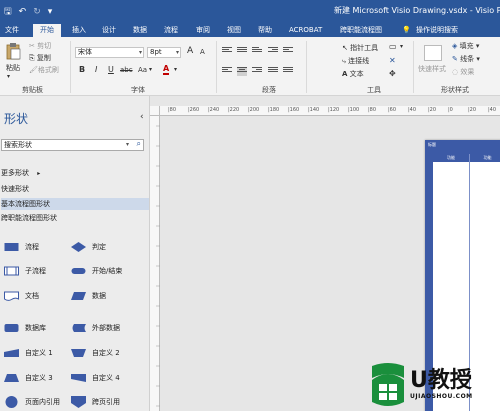  I want to click on stencil-document: 文档, so click(21, 296).